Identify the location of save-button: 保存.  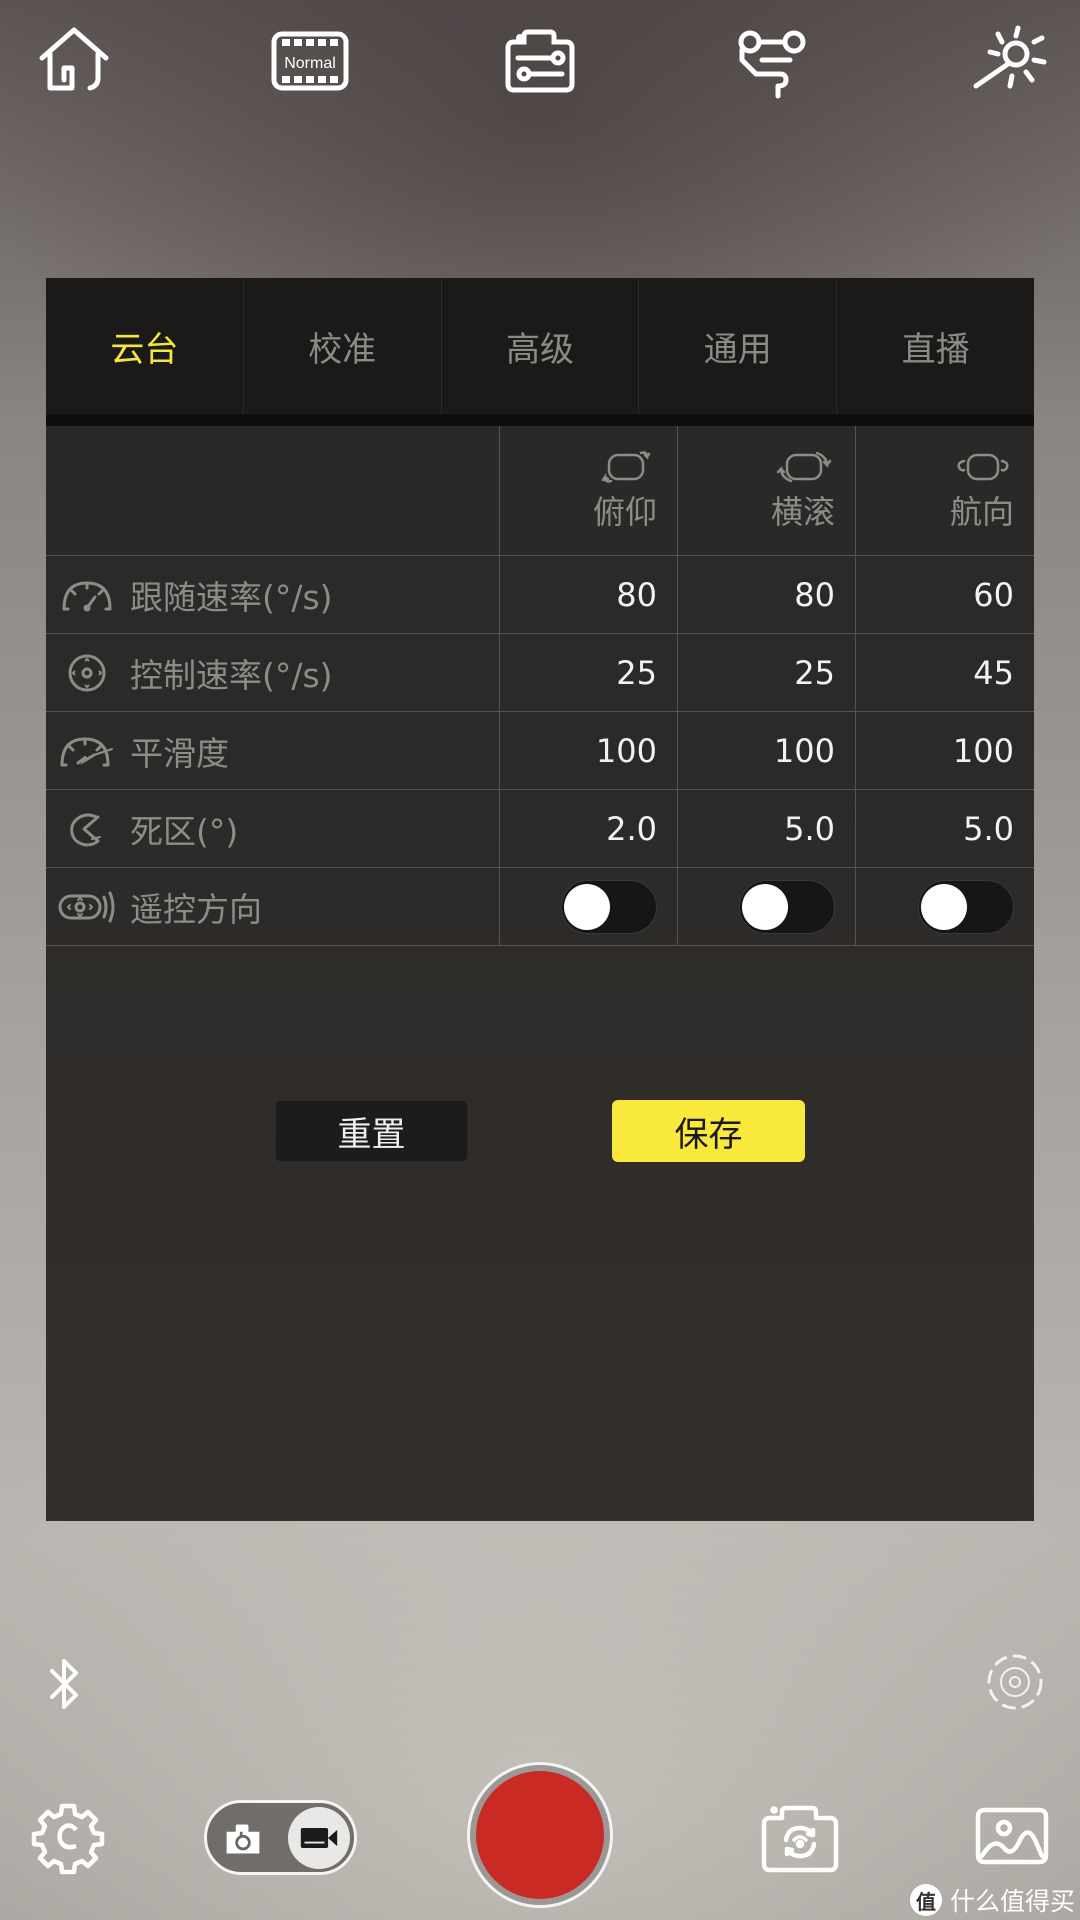
(708, 1131).